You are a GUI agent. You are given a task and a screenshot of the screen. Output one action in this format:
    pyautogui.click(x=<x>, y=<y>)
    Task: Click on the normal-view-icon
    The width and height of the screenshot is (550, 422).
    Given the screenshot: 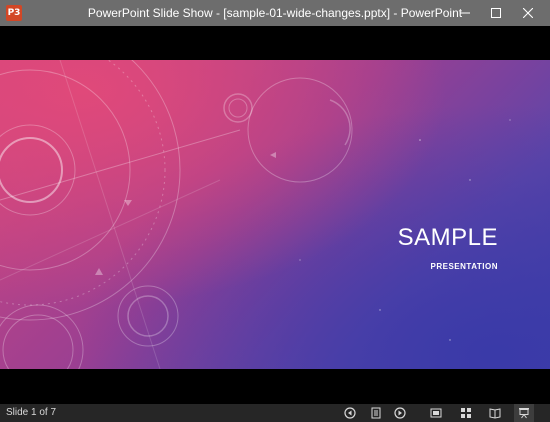 What is the action you would take?
    pyautogui.click(x=436, y=413)
    